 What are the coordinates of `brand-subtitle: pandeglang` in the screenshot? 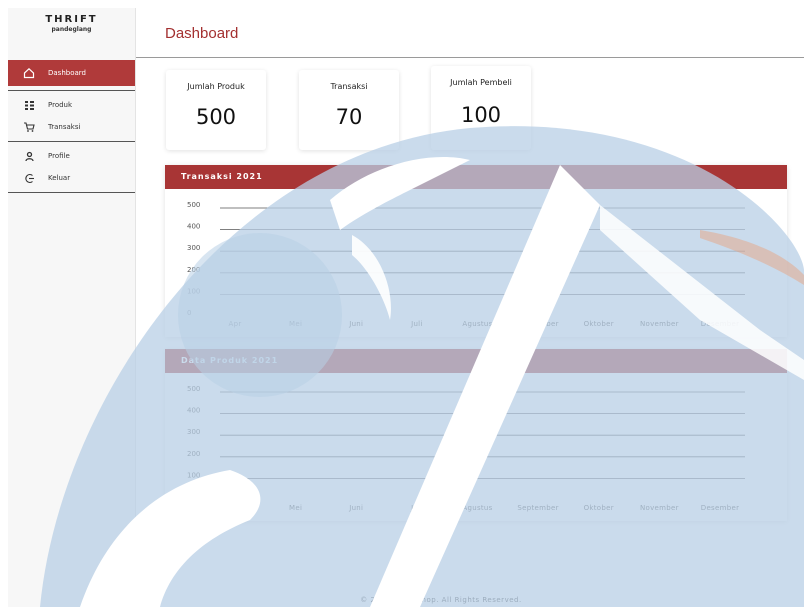 It's located at (71, 29).